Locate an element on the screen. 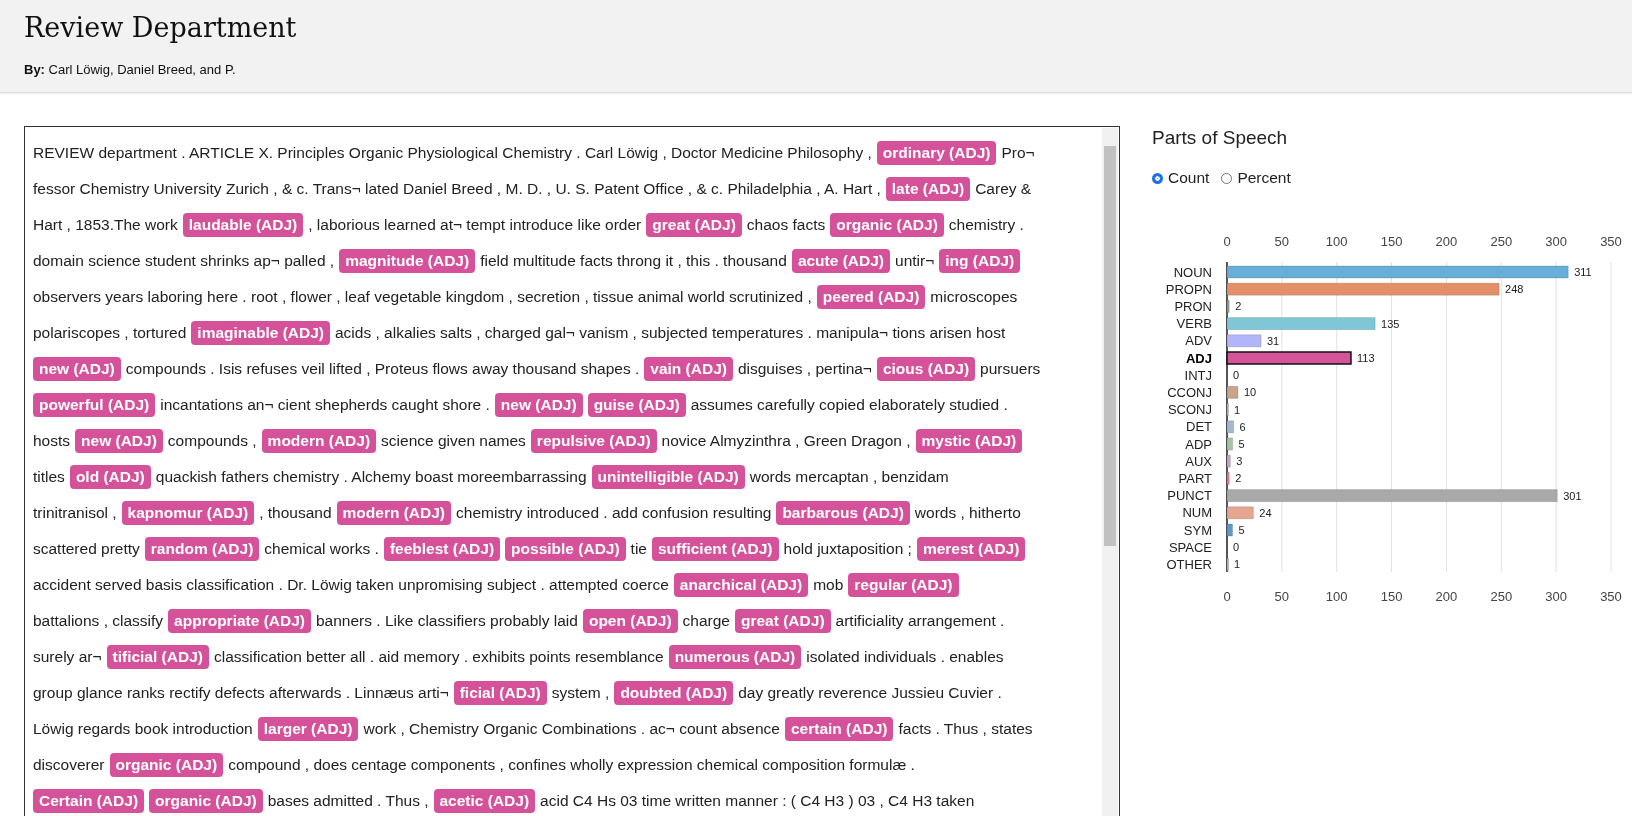  axis-tick-label: 150 is located at coordinates (1391, 241).